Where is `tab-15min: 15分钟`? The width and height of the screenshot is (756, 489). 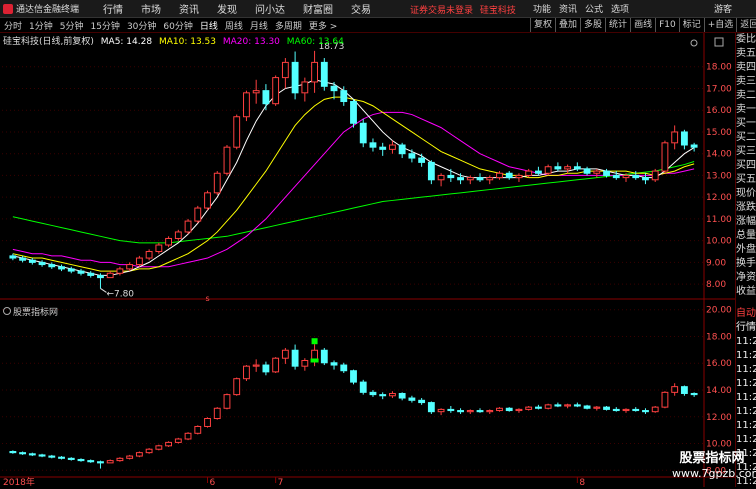
tab-15min: 15分钟 is located at coordinates (104, 25).